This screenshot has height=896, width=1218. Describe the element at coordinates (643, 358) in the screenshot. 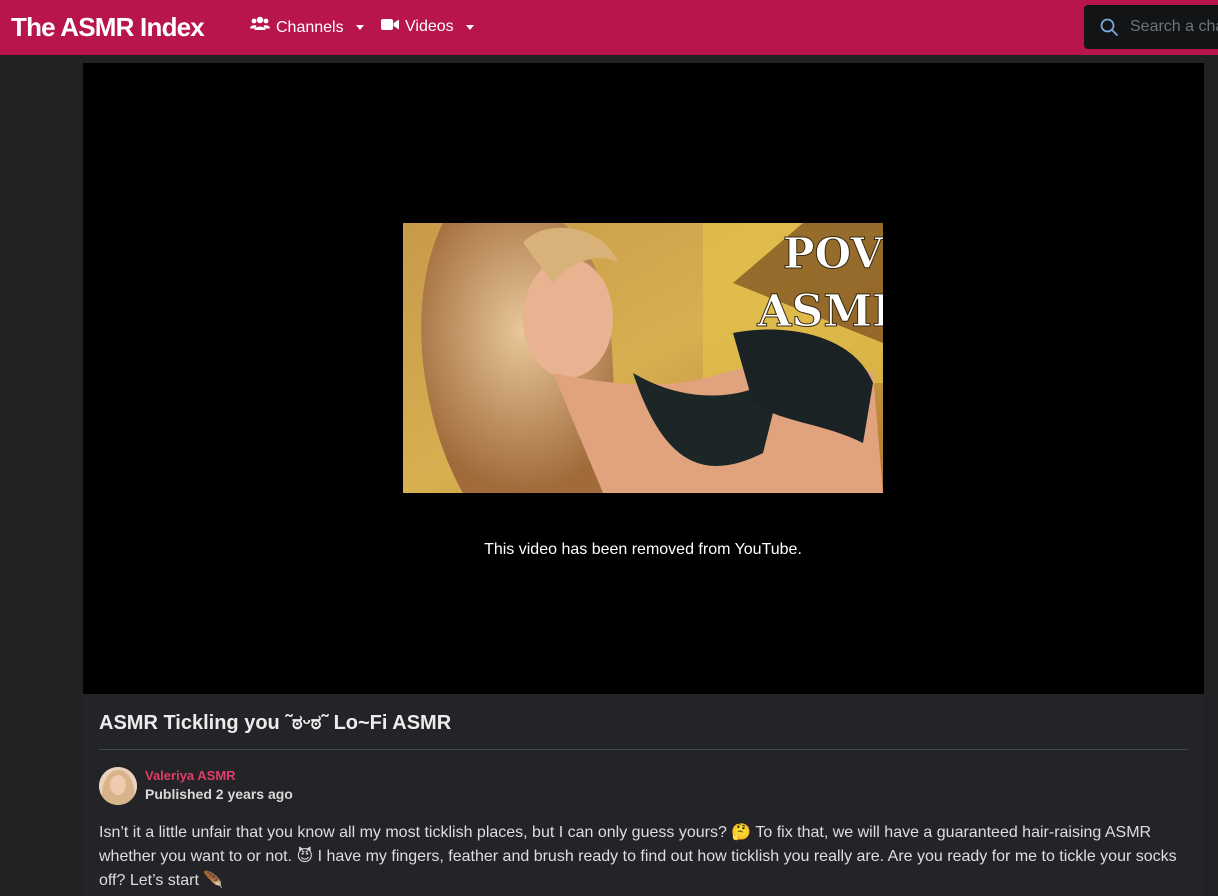

I see `video-thumbnail: POV ASMR` at that location.